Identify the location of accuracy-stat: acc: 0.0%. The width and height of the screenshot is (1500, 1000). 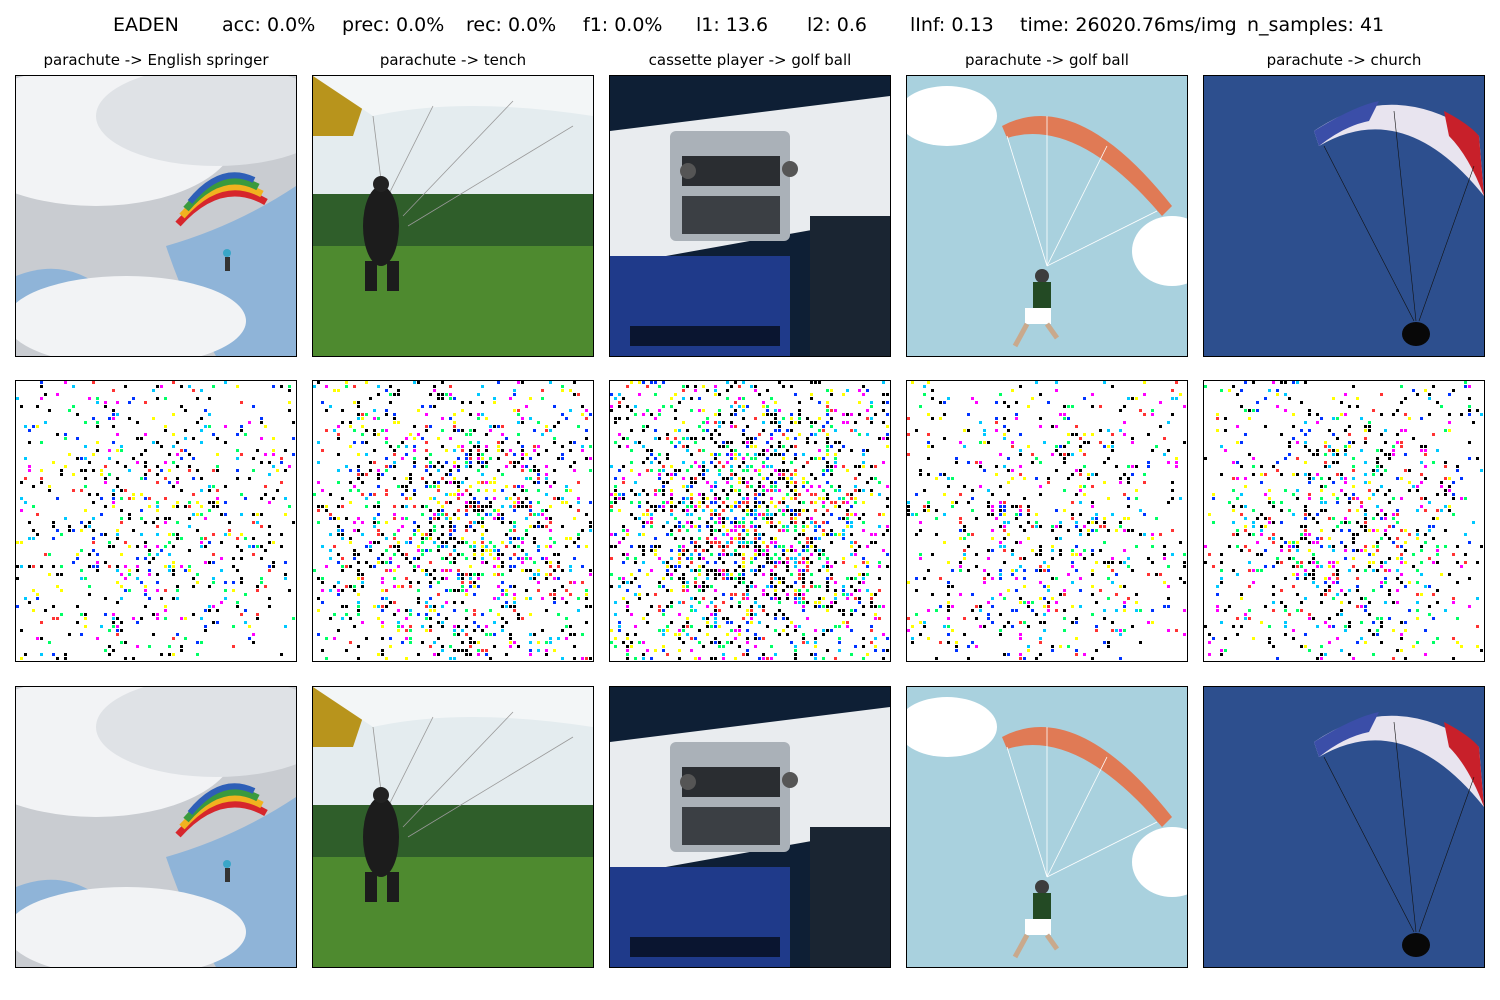
(269, 25).